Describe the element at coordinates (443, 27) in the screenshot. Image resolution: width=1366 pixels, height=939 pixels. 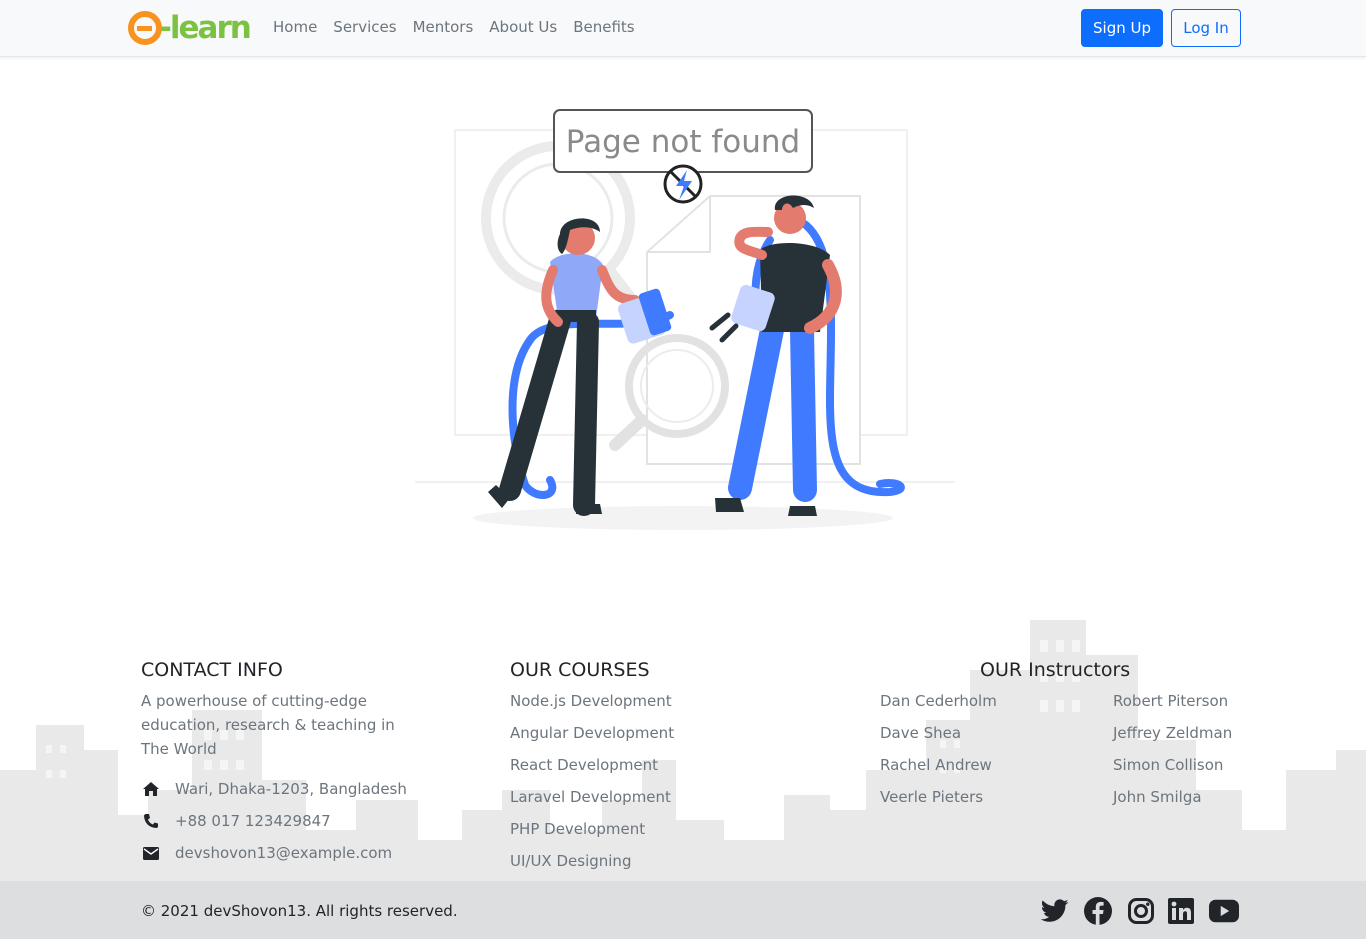
I see `nav-mentors: Mentors` at that location.